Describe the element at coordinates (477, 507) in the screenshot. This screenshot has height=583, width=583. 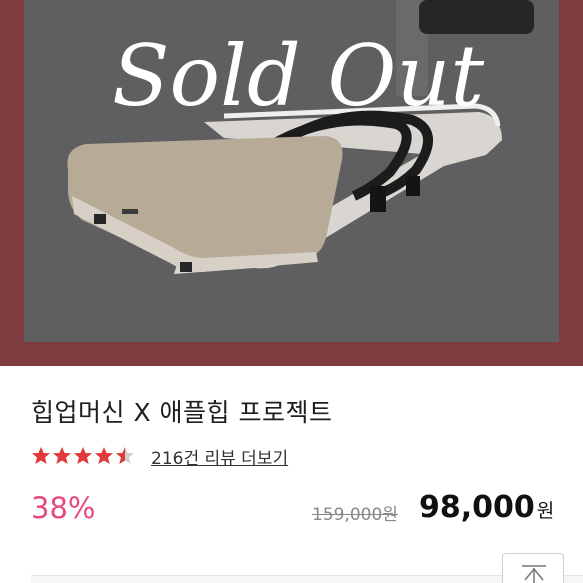
I see `sale-price-value: 98,000` at that location.